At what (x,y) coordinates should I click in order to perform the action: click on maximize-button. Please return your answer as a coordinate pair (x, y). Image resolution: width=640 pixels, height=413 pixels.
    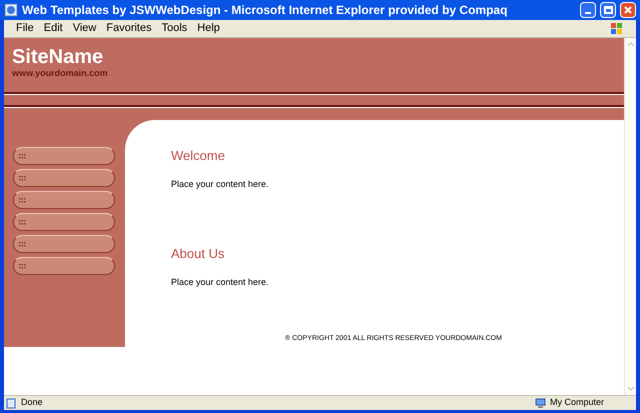
    Looking at the image, I should click on (608, 10).